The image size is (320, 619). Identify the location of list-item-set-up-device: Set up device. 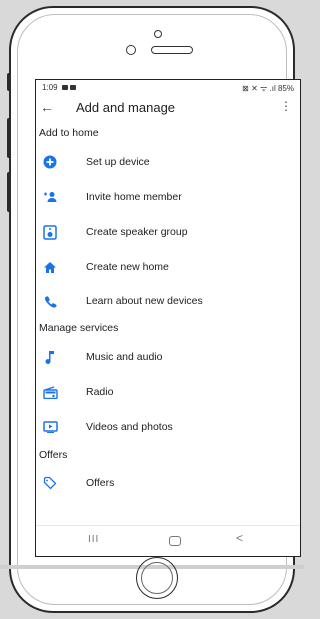
(168, 163).